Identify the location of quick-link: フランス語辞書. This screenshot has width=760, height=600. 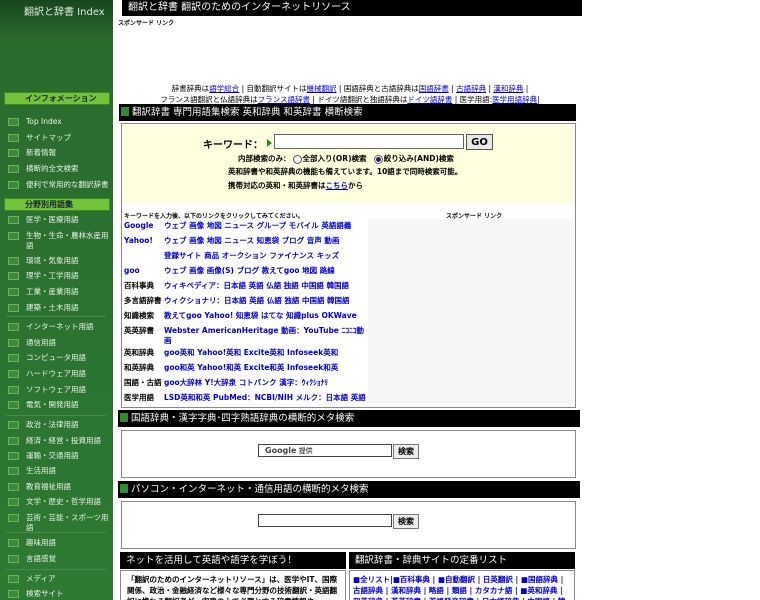
(284, 99).